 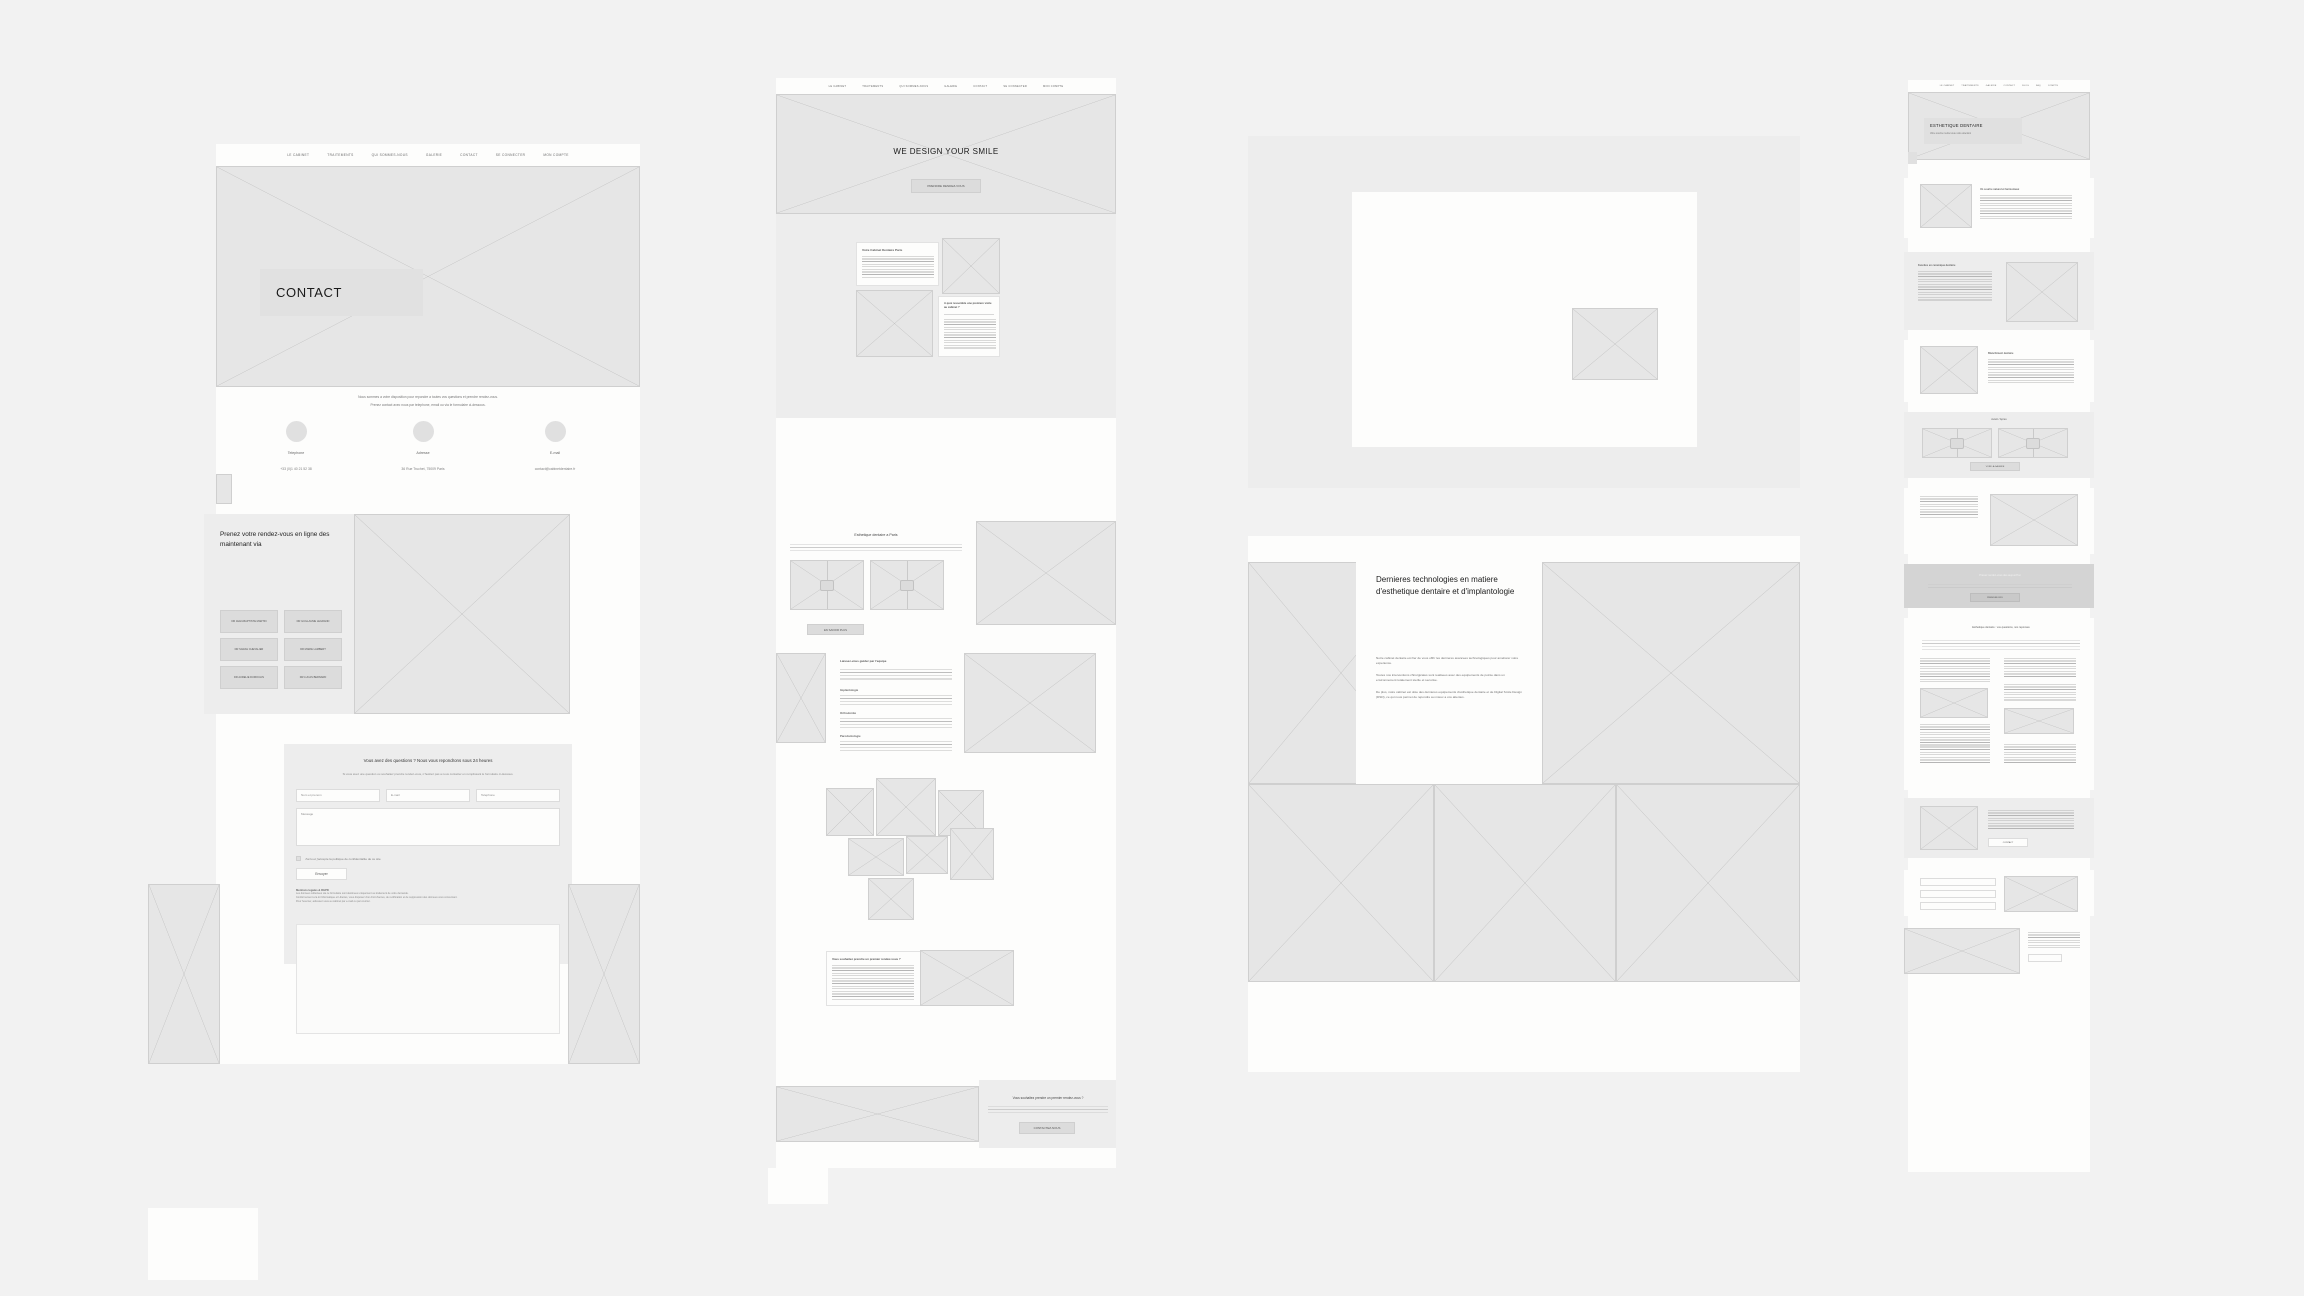 What do you see at coordinates (882, 250) in the screenshot?
I see `home-about-title: Votre Cabinet Dentaire Paris` at bounding box center [882, 250].